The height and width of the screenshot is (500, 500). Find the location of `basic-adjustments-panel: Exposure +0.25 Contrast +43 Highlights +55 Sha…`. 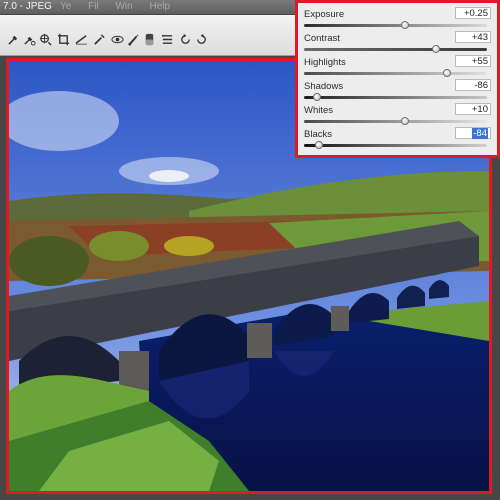

basic-adjustments-panel: Exposure +0.25 Contrast +43 Highlights +55 Sha… is located at coordinates (397, 79).